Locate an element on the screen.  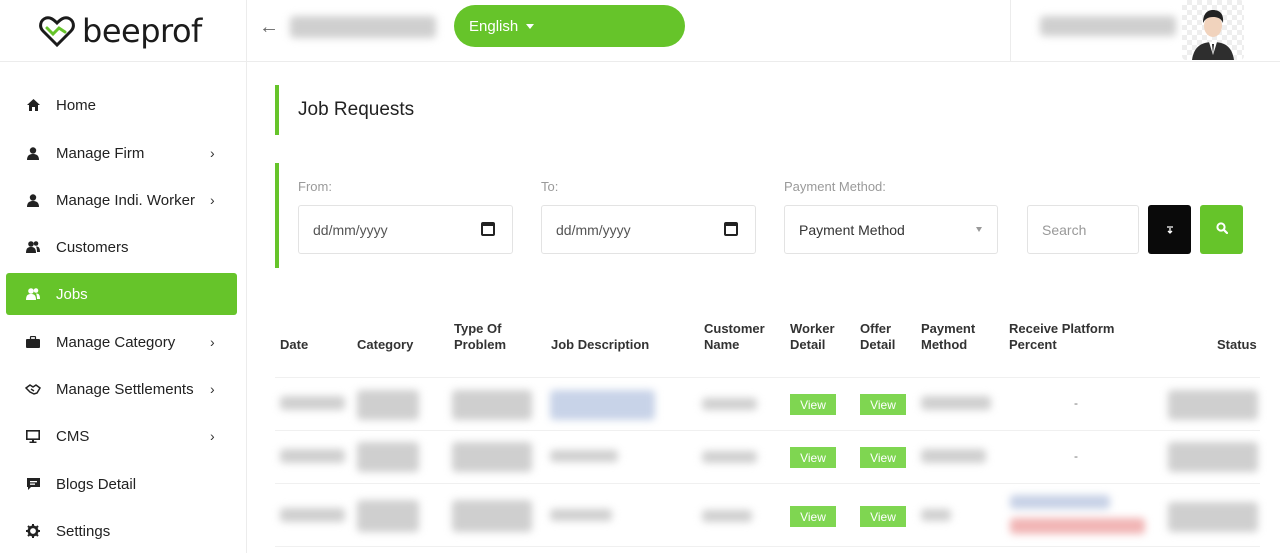
header-job-description: Job Description is located at coordinates (600, 344).